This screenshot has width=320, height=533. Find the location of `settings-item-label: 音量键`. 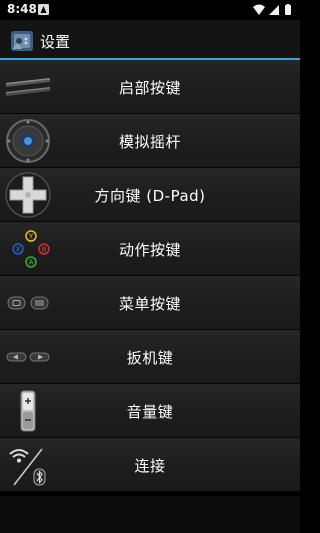

settings-item-label: 音量键 is located at coordinates (150, 412).